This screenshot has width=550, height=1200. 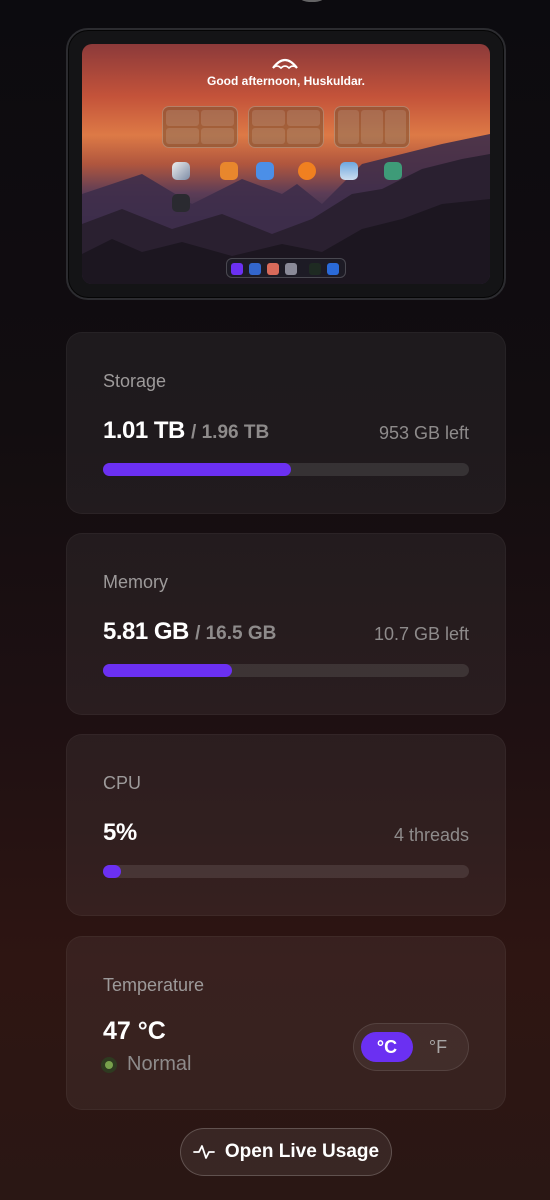 I want to click on storage-total: / 1.96 TB, so click(x=230, y=432).